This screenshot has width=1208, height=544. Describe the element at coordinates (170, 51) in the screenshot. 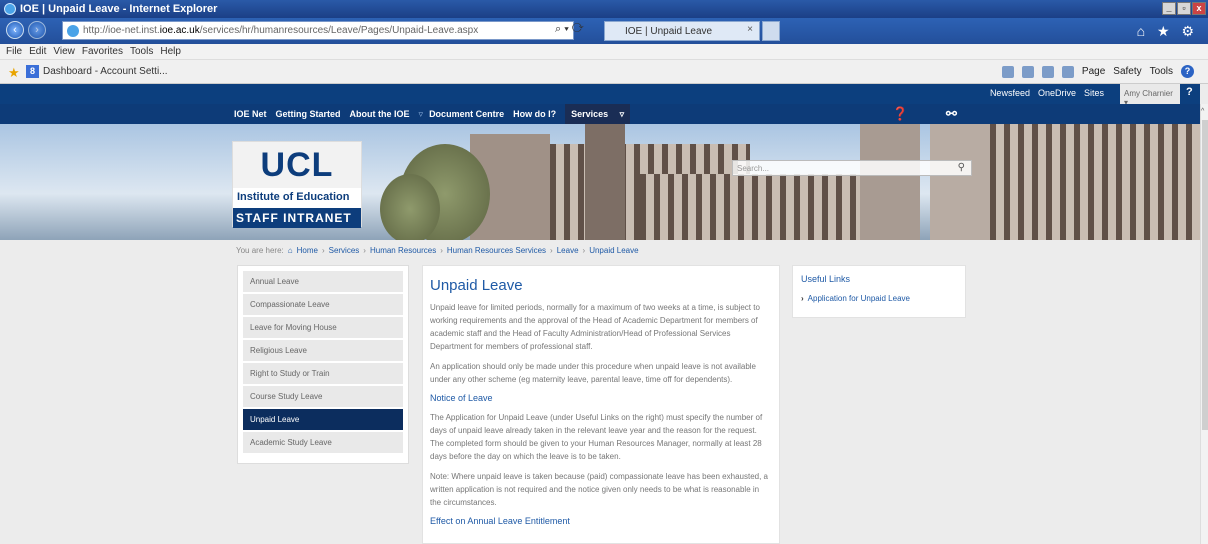

I see `menu-help: Help` at that location.